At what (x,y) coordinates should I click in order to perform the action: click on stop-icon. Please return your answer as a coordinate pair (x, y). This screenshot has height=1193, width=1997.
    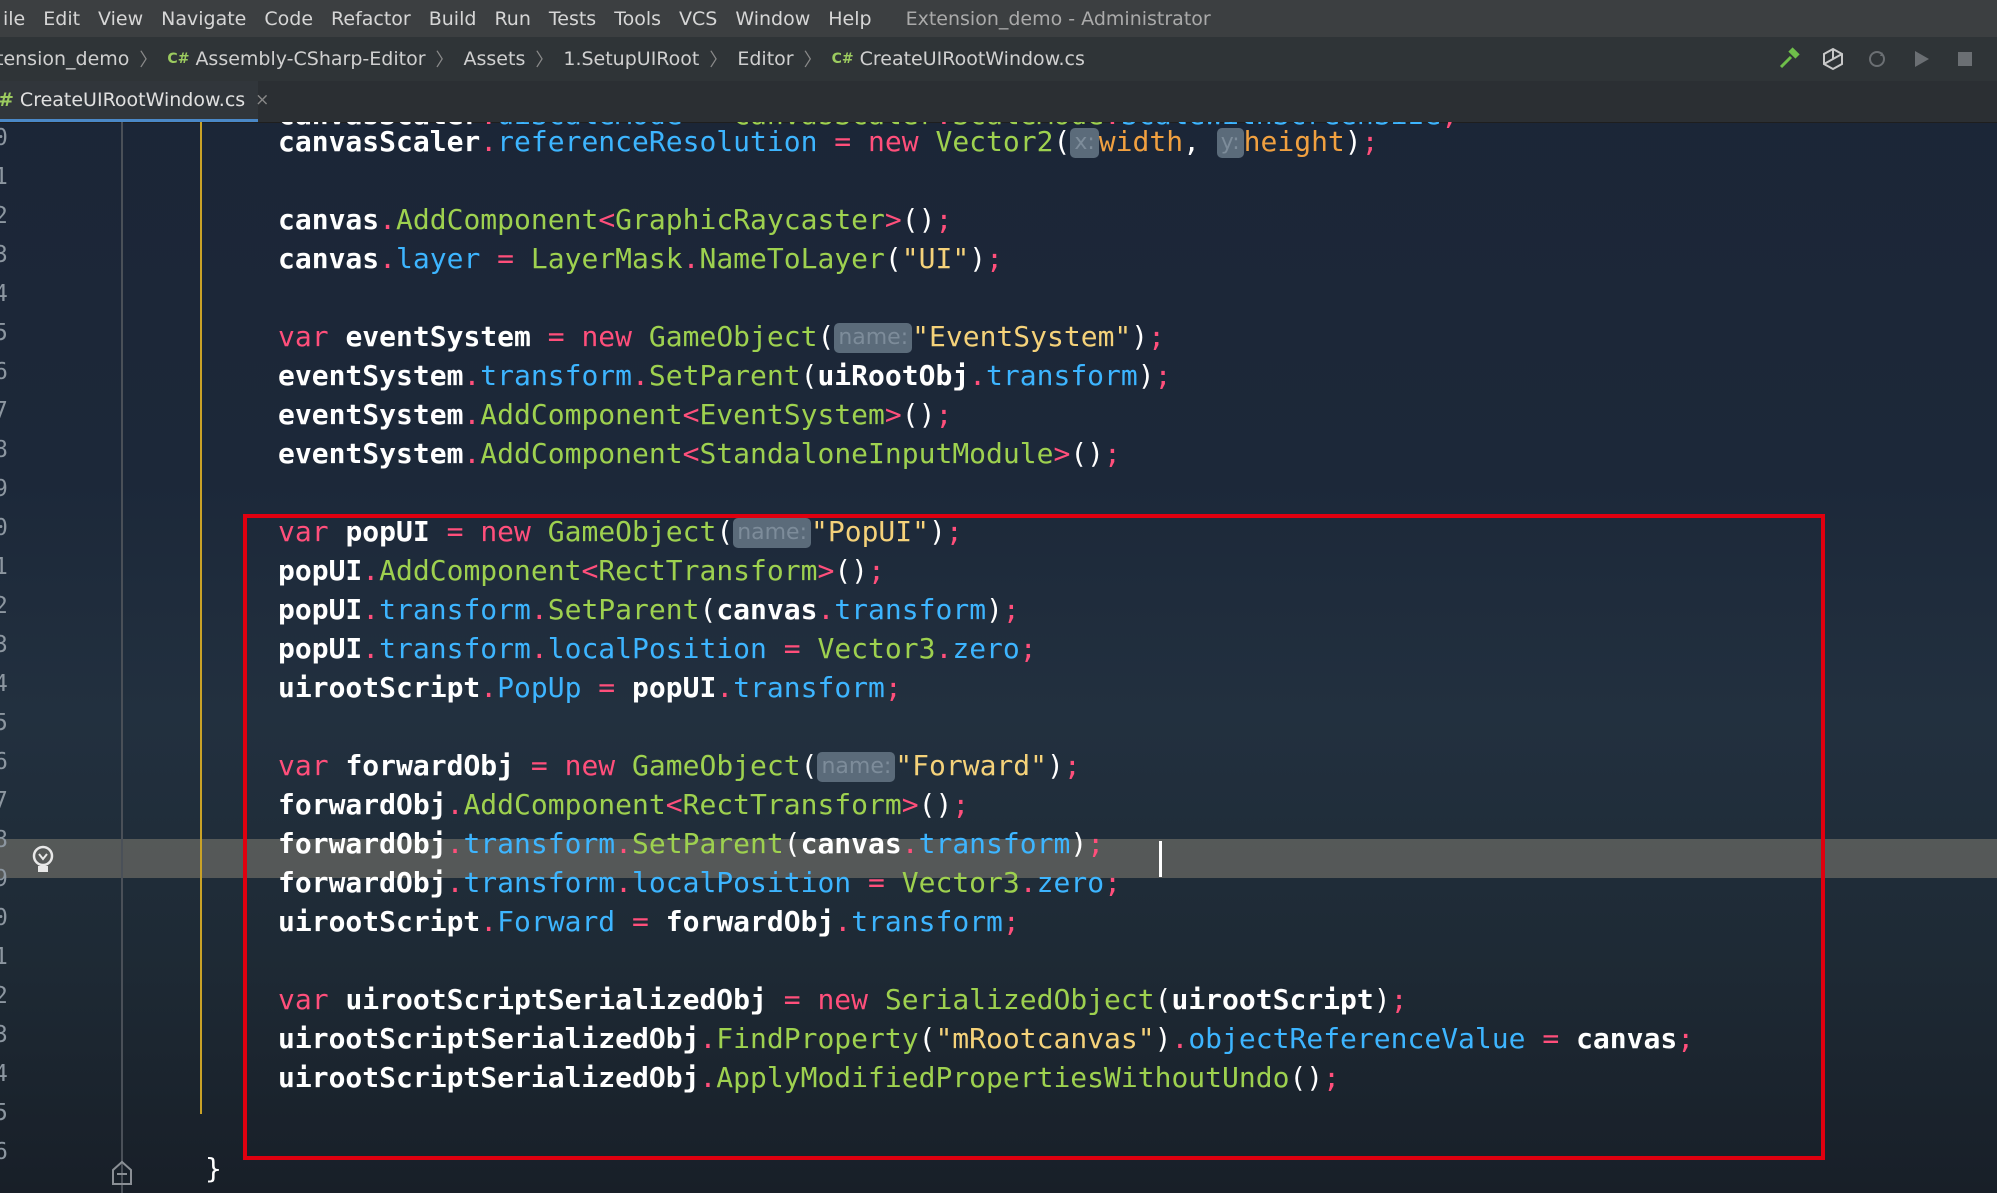
    Looking at the image, I should click on (1965, 59).